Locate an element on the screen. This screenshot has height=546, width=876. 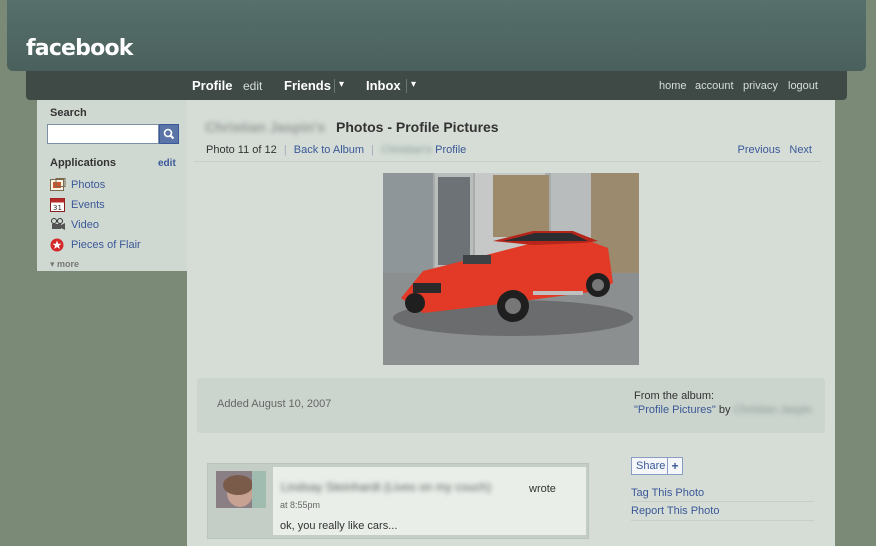
nav-home: home is located at coordinates (673, 86).